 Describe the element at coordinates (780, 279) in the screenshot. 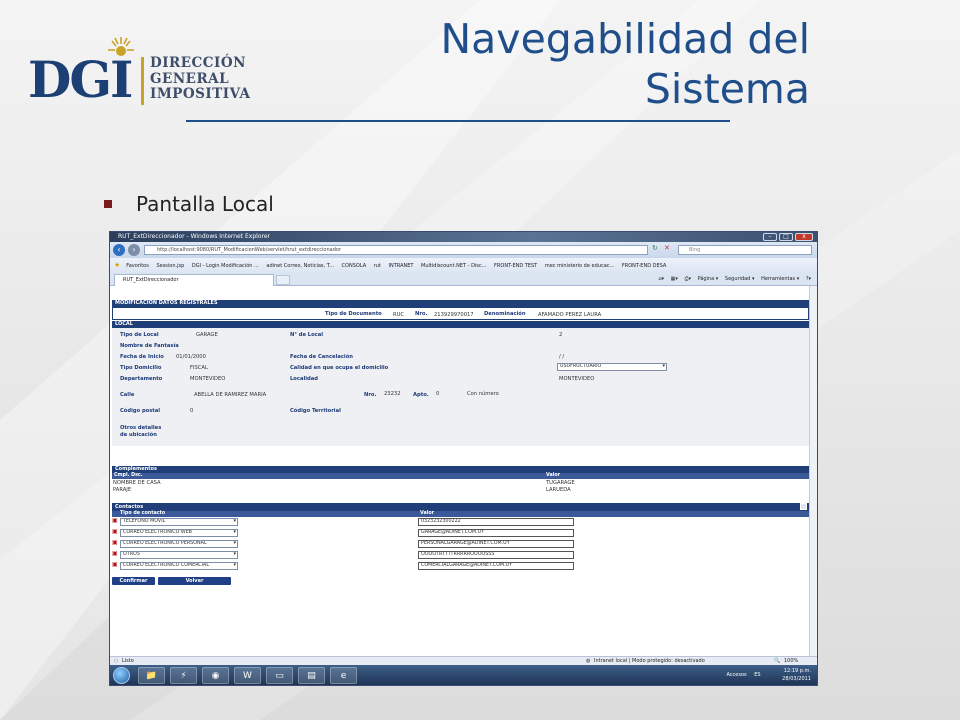

I see `tools-menu: Herramientas ▾` at that location.